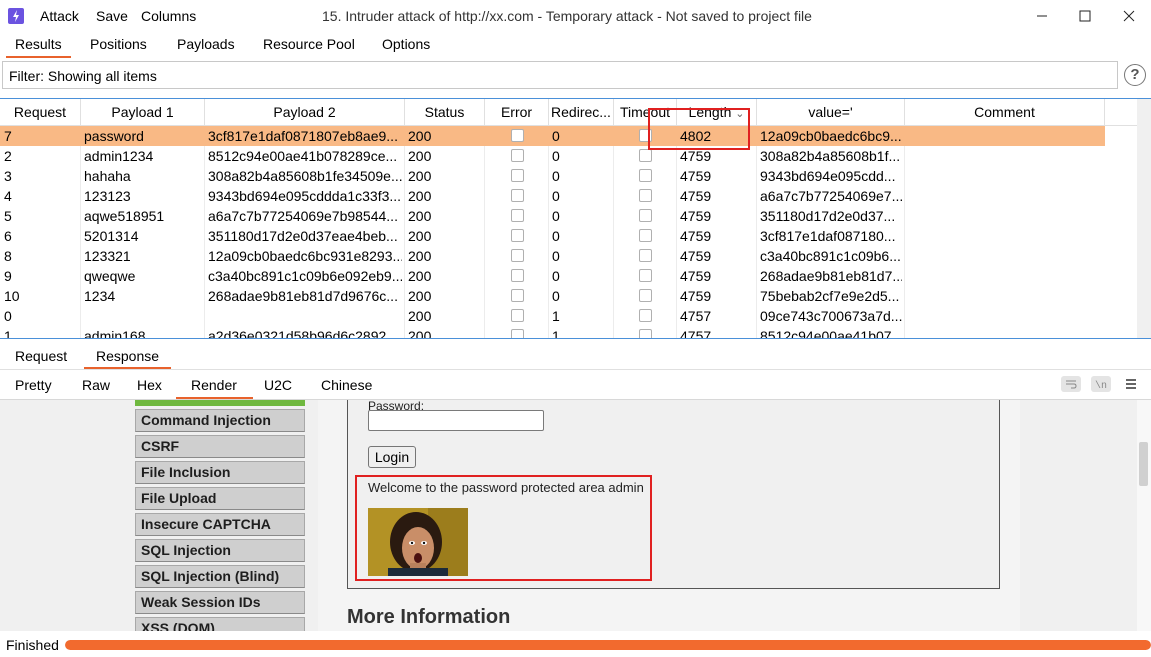 The height and width of the screenshot is (657, 1151). I want to click on menu-weak-session-ids: Weak Session IDs, so click(220, 602).